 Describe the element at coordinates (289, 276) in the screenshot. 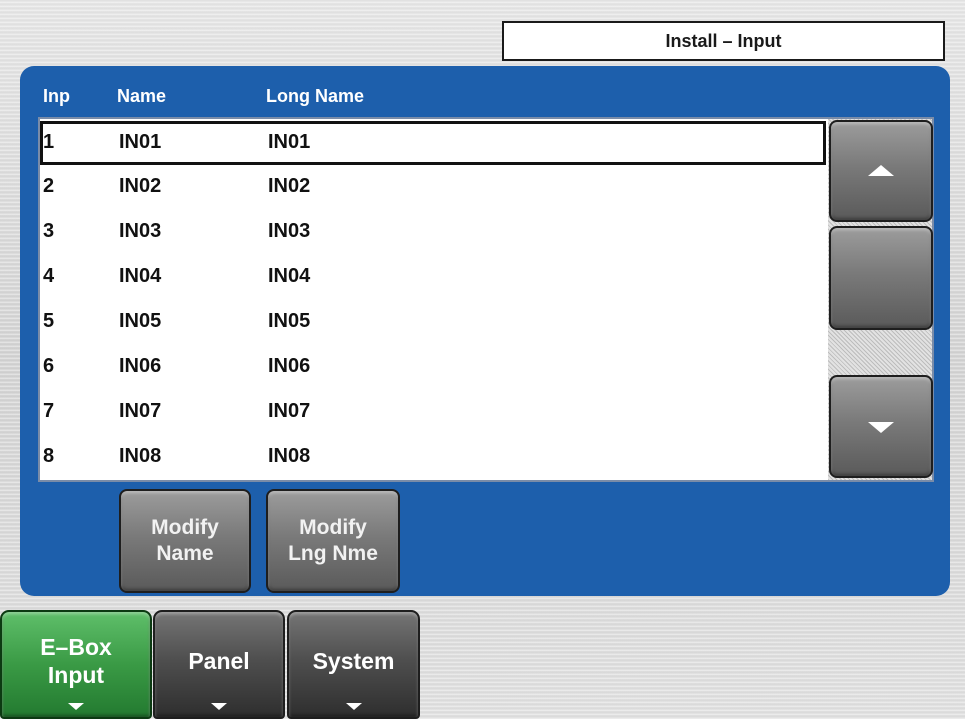

I see `cell-long-name: IN04` at that location.